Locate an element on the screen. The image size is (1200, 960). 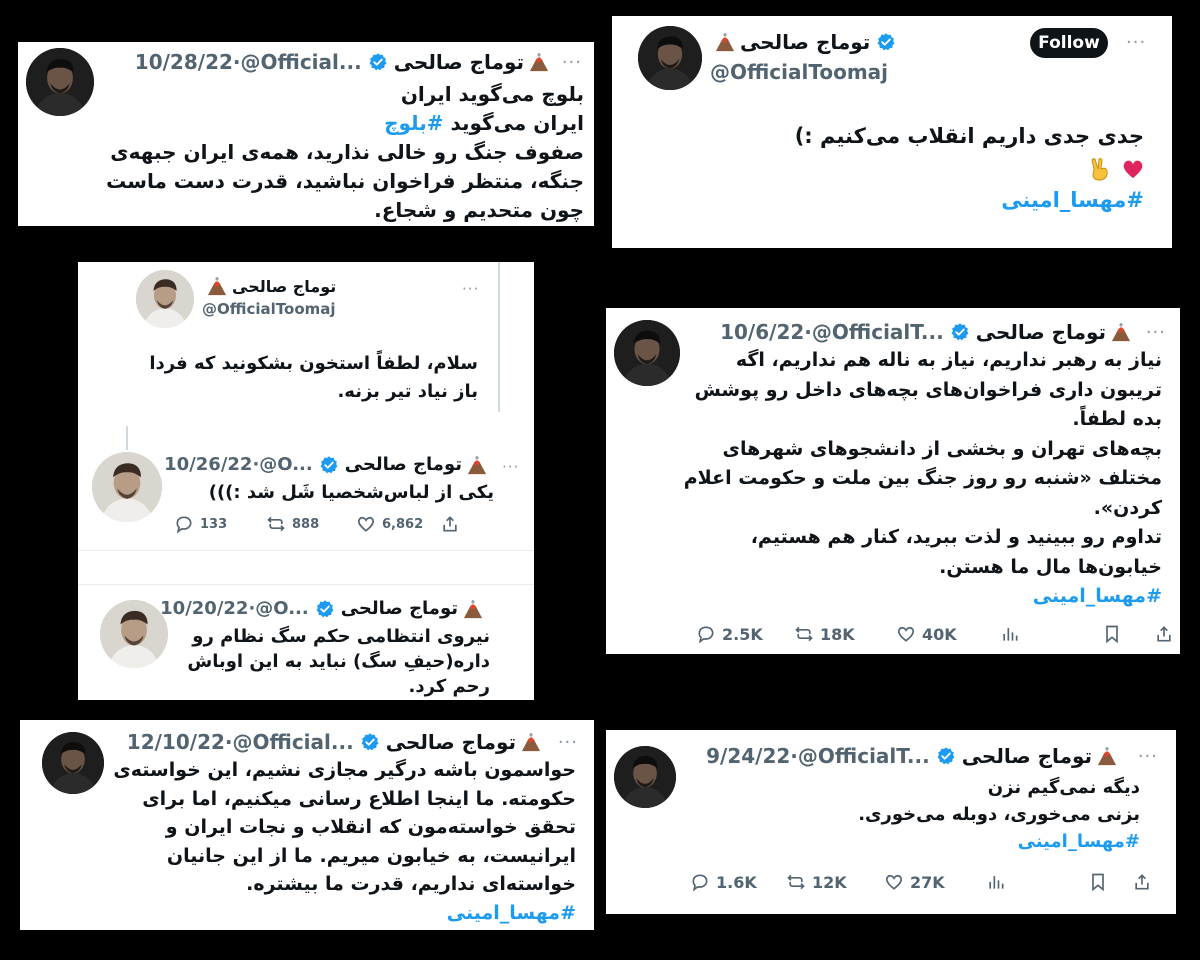
retweet-icon is located at coordinates (796, 882).